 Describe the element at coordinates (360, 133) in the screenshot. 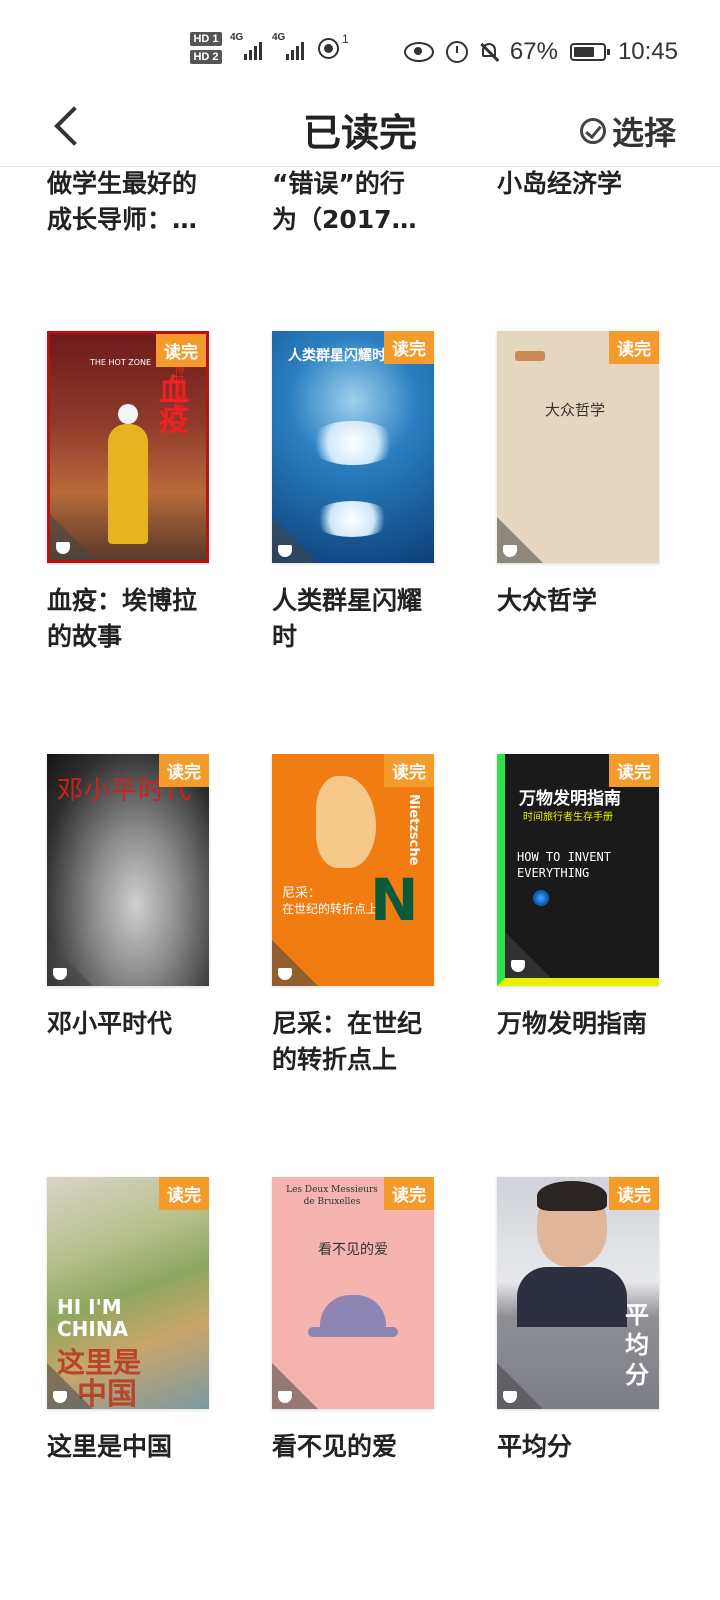

I see `app-header: 已读完 选择` at that location.